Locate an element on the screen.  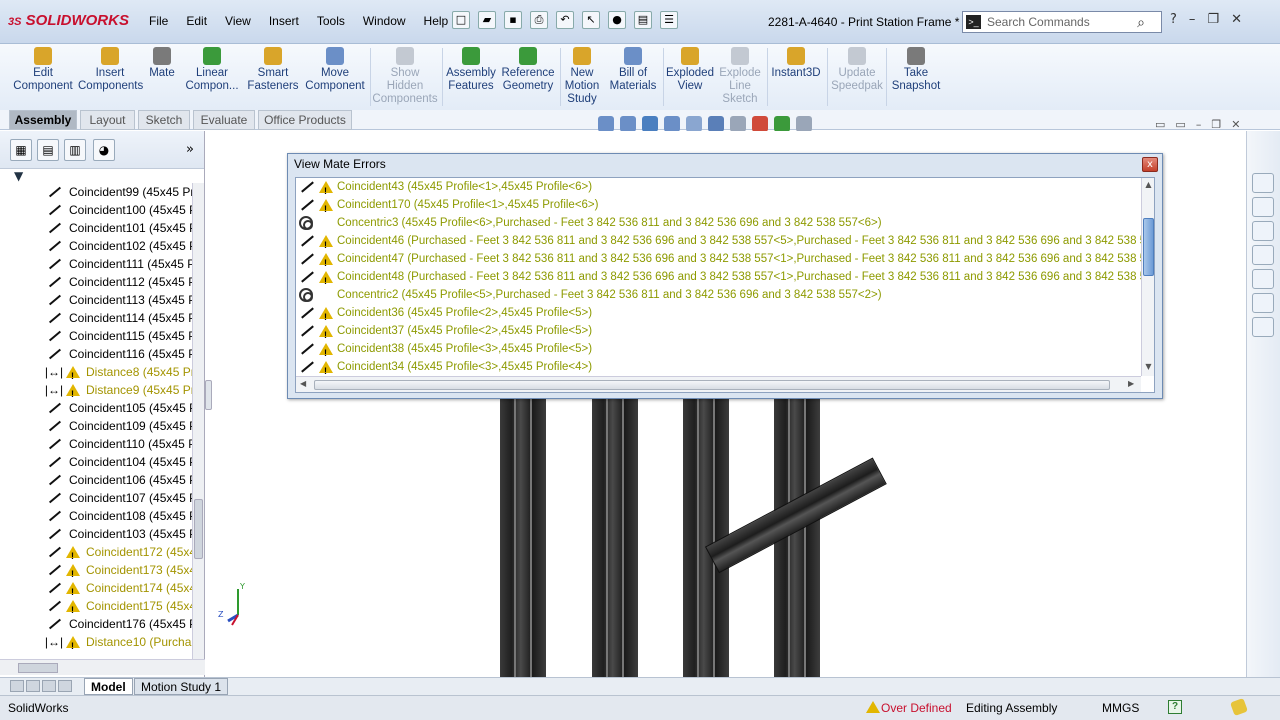
tree-item-coincident: Coincident99 (45x45 Pr is located at coordinates (96, 192).